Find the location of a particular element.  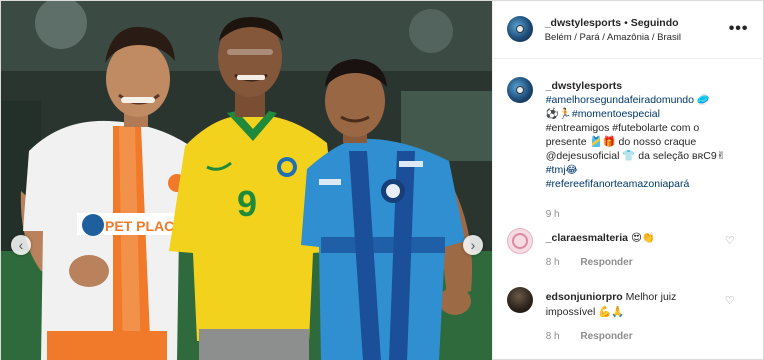

comment-text: edsonjuniorpro Melhor juiz is located at coordinates (611, 297).